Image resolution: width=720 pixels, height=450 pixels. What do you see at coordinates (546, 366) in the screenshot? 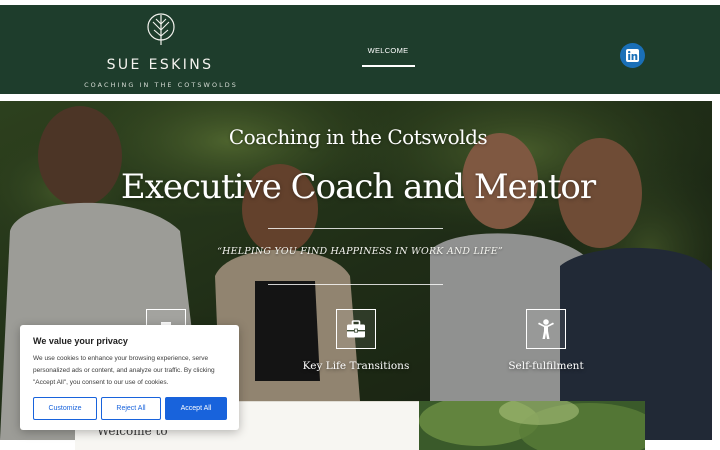
I see `feature-label-self-fulfilment: Self-fulfilment` at bounding box center [546, 366].